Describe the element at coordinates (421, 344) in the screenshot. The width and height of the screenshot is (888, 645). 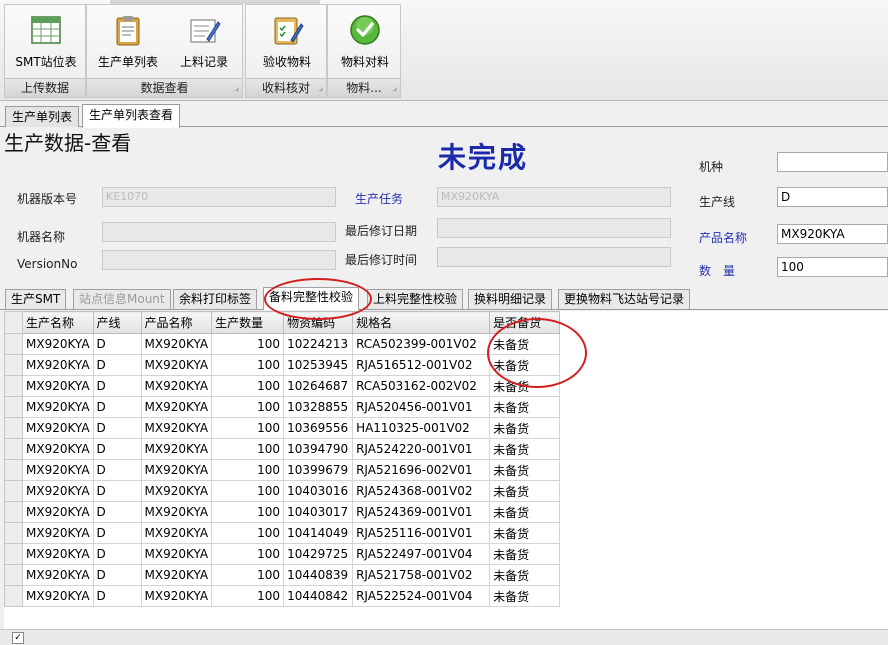
I see `table-cell: RCA502399-001V02` at that location.